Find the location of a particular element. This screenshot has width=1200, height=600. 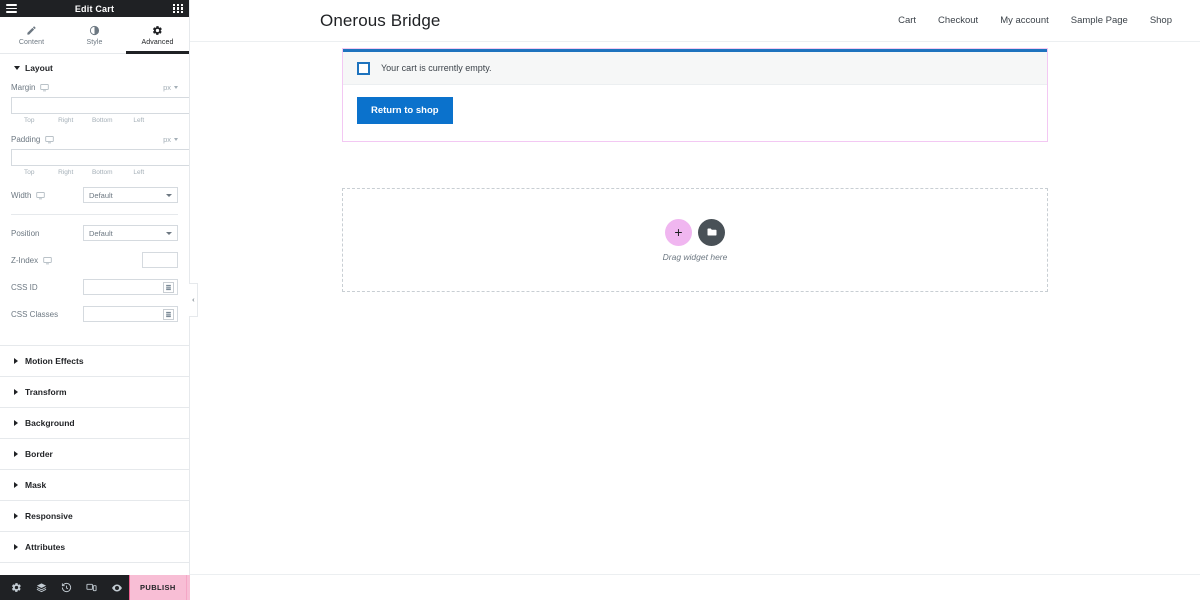

cart-empty-notice-text: Your cart is currently empty. is located at coordinates (436, 68).